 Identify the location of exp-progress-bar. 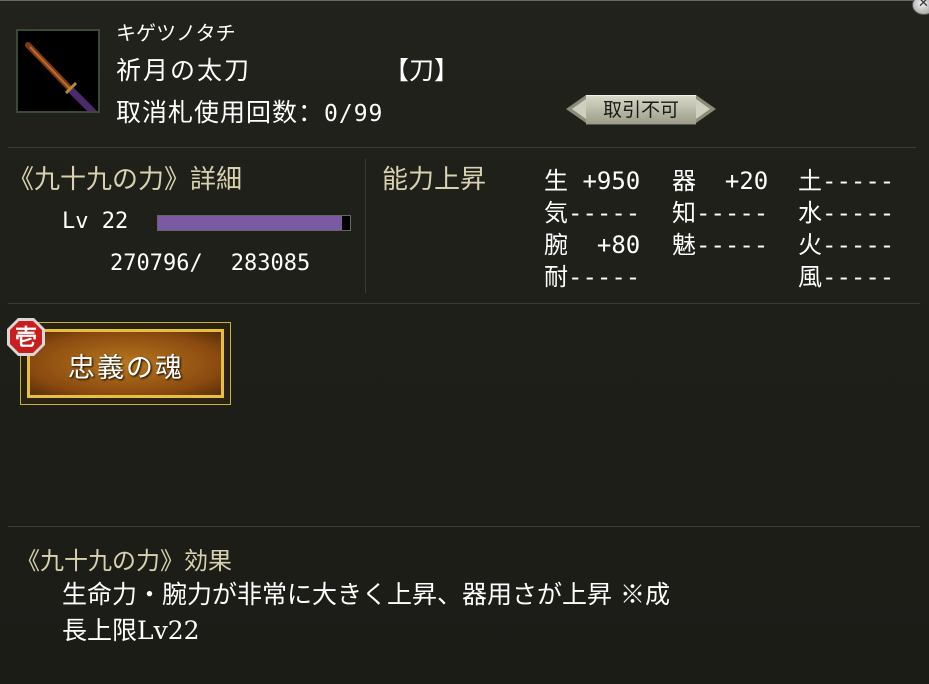
(254, 223).